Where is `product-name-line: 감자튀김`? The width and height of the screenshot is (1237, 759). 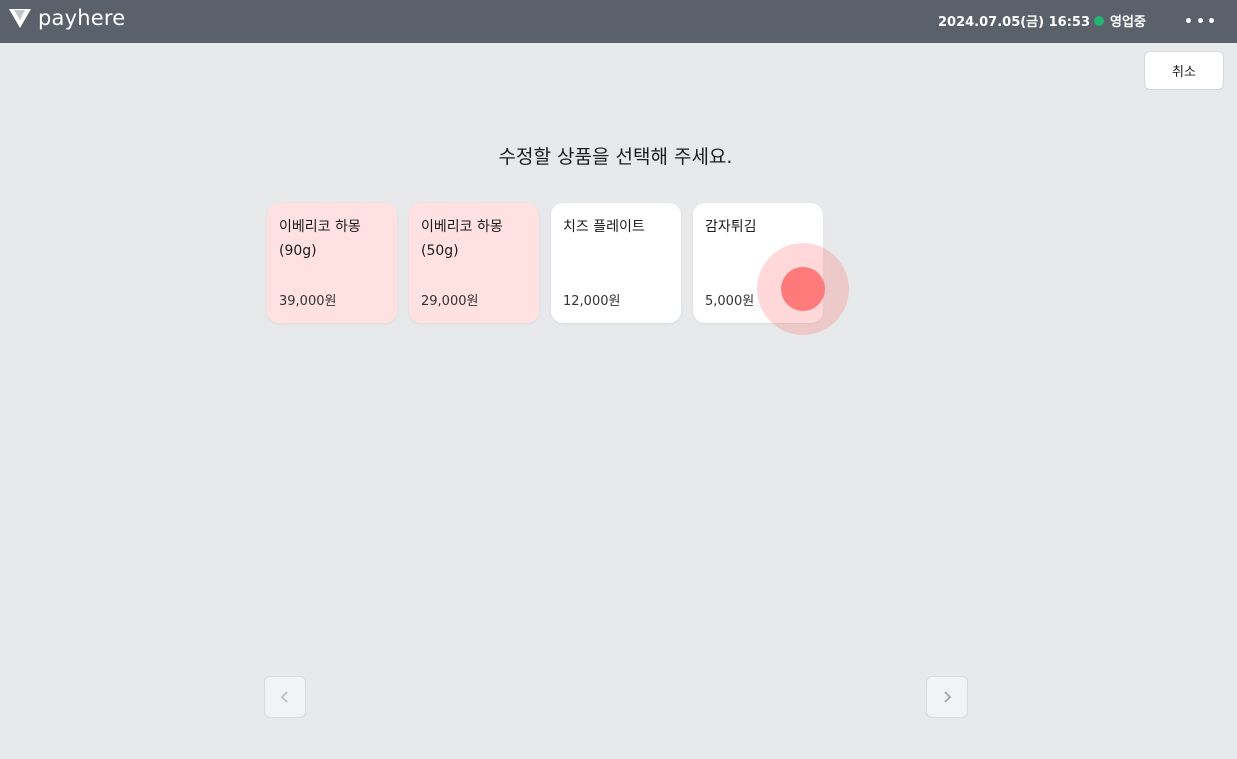 product-name-line: 감자튀김 is located at coordinates (731, 227).